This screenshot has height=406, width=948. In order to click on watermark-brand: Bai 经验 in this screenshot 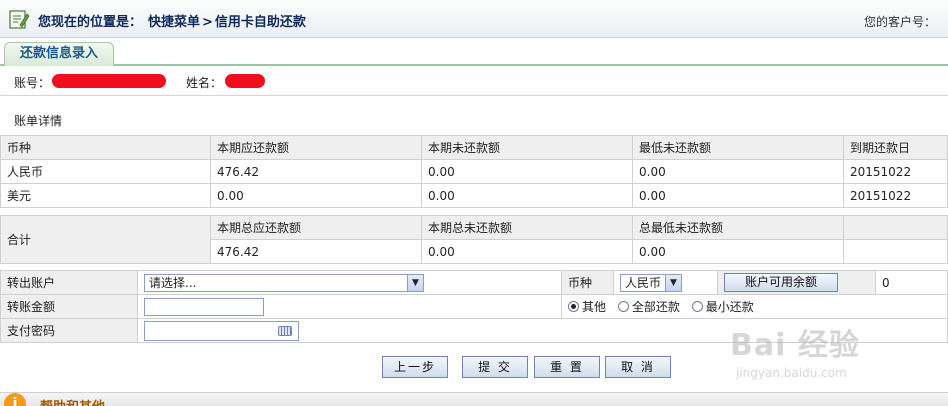, I will do `click(795, 345)`.